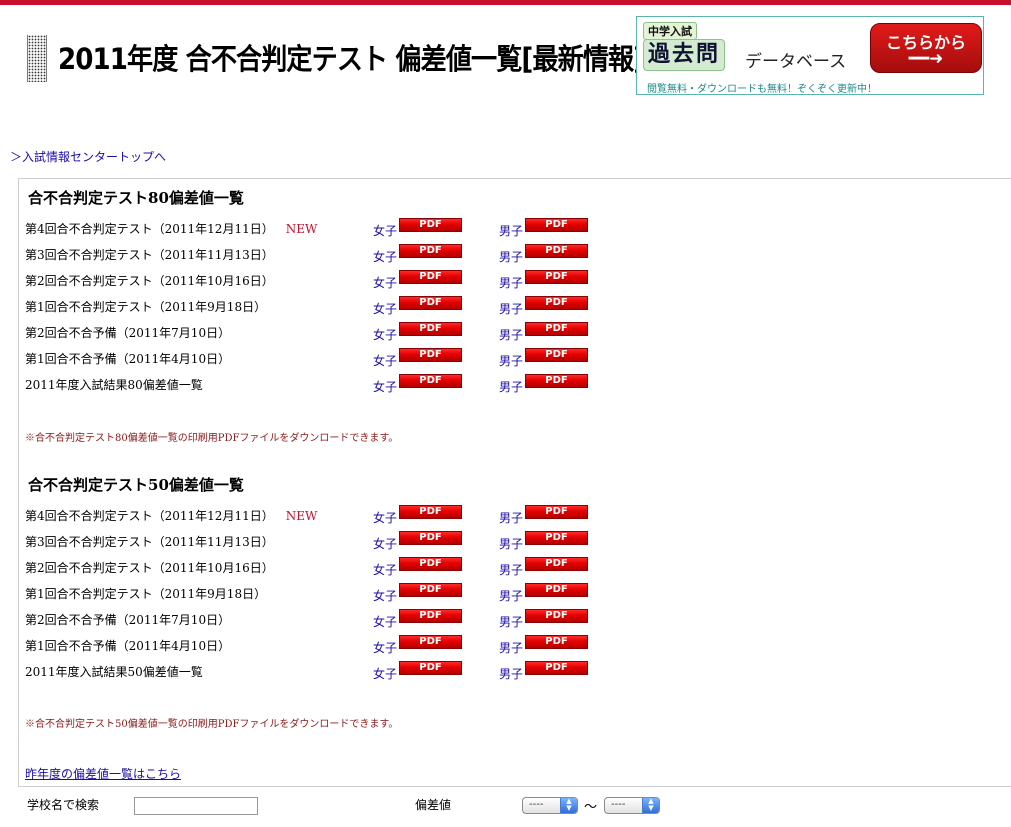  What do you see at coordinates (350, 541) in the screenshot?
I see `table-row: 第3回合不合判定テスト（2011年11月13日） 女子 PDF 男子 PDF` at bounding box center [350, 541].